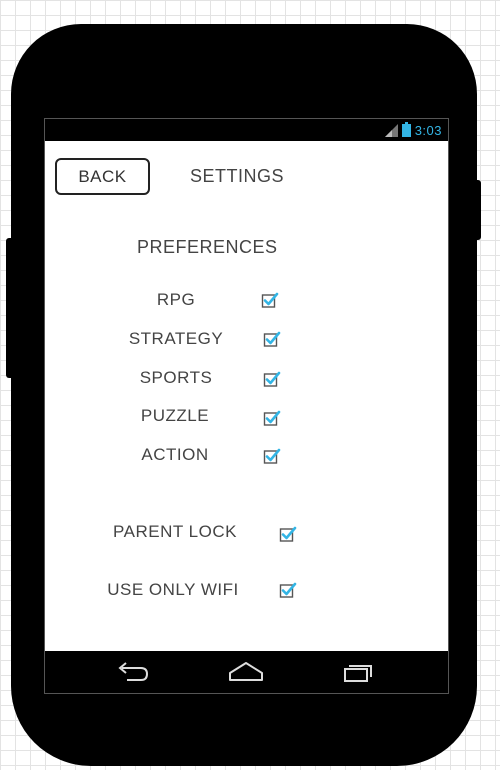 This screenshot has width=500, height=770. Describe the element at coordinates (176, 338) in the screenshot. I see `pref-label-strategy: STRATEGY` at that location.